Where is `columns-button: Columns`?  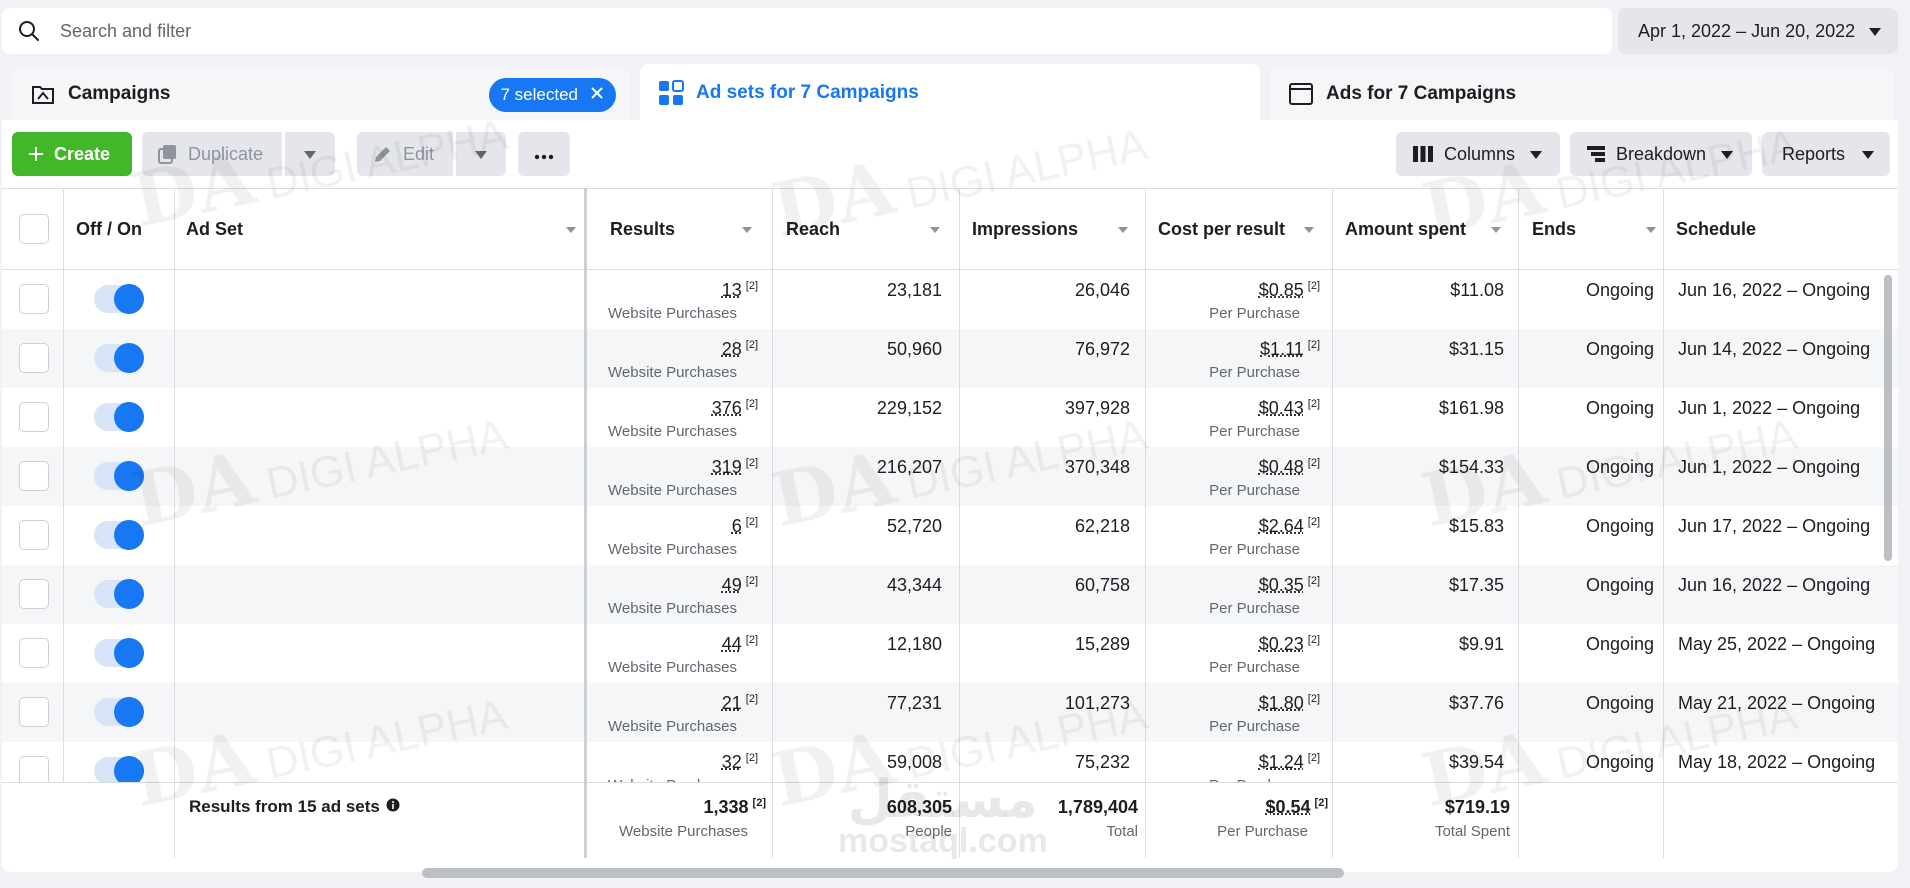 columns-button: Columns is located at coordinates (1478, 154).